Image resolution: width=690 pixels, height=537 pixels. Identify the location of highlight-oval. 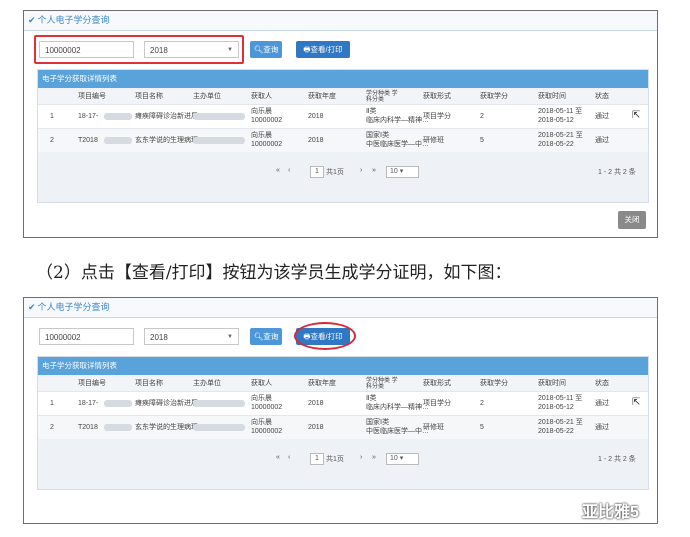
(325, 336).